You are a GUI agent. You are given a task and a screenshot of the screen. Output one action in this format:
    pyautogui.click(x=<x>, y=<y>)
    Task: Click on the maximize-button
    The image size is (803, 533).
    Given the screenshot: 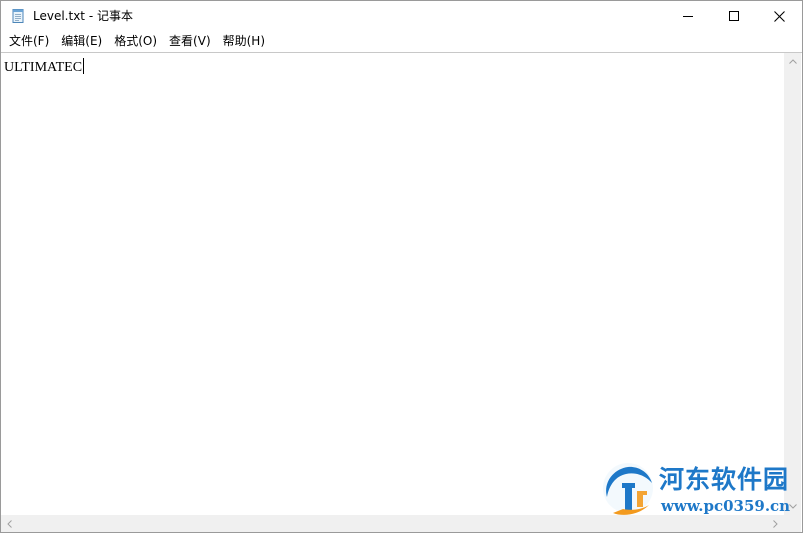 What is the action you would take?
    pyautogui.click(x=734, y=16)
    